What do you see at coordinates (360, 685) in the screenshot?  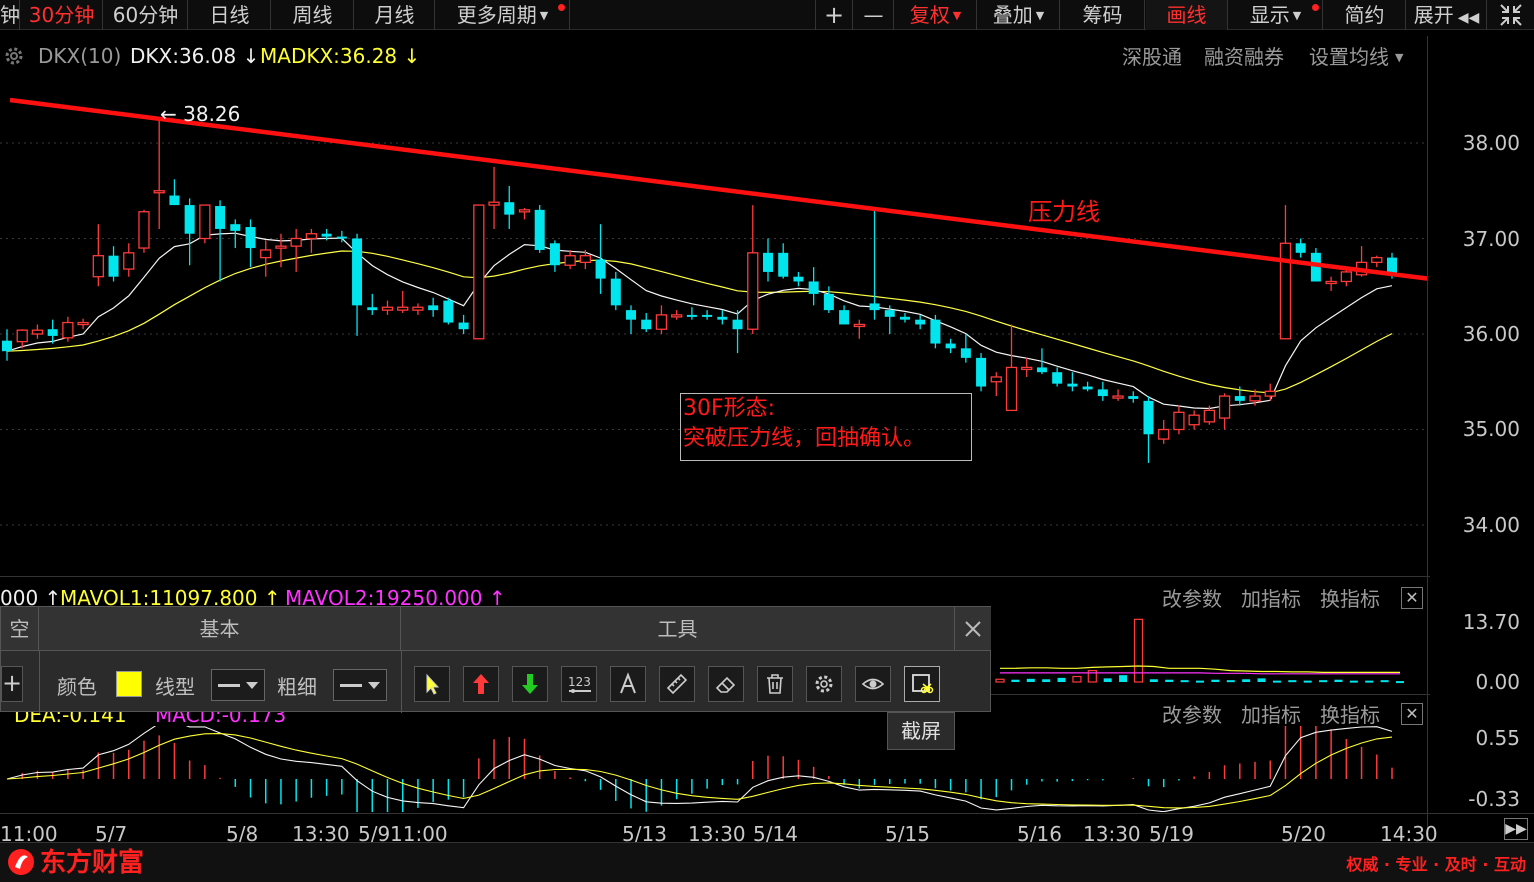 I see `thickness-select` at bounding box center [360, 685].